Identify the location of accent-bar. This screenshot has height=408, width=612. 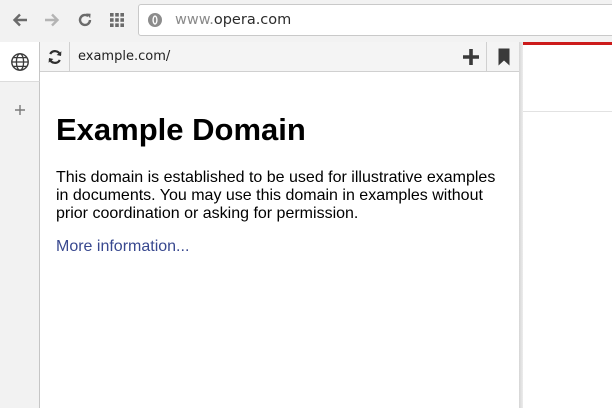
(567, 43).